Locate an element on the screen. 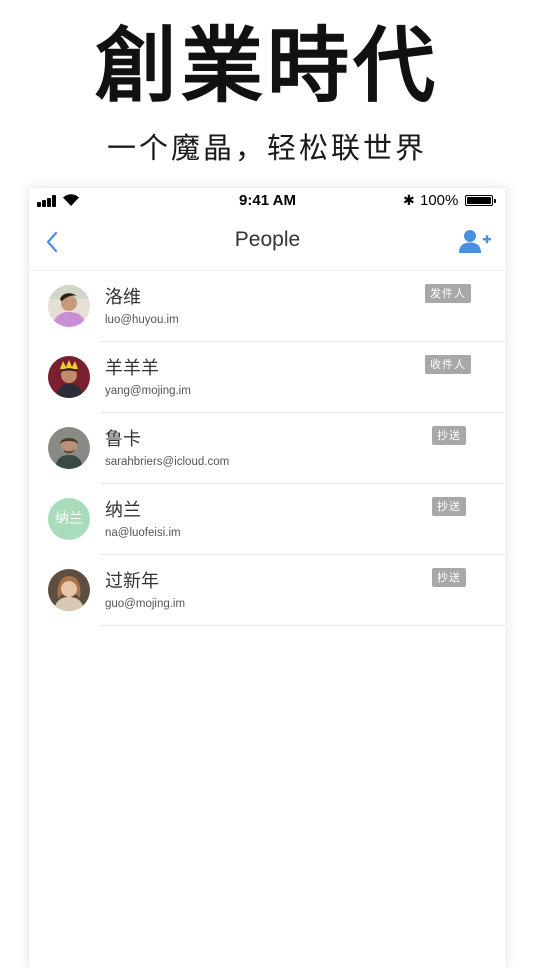  status-bar: 9:41 AM ✱ 100% is located at coordinates (267, 201).